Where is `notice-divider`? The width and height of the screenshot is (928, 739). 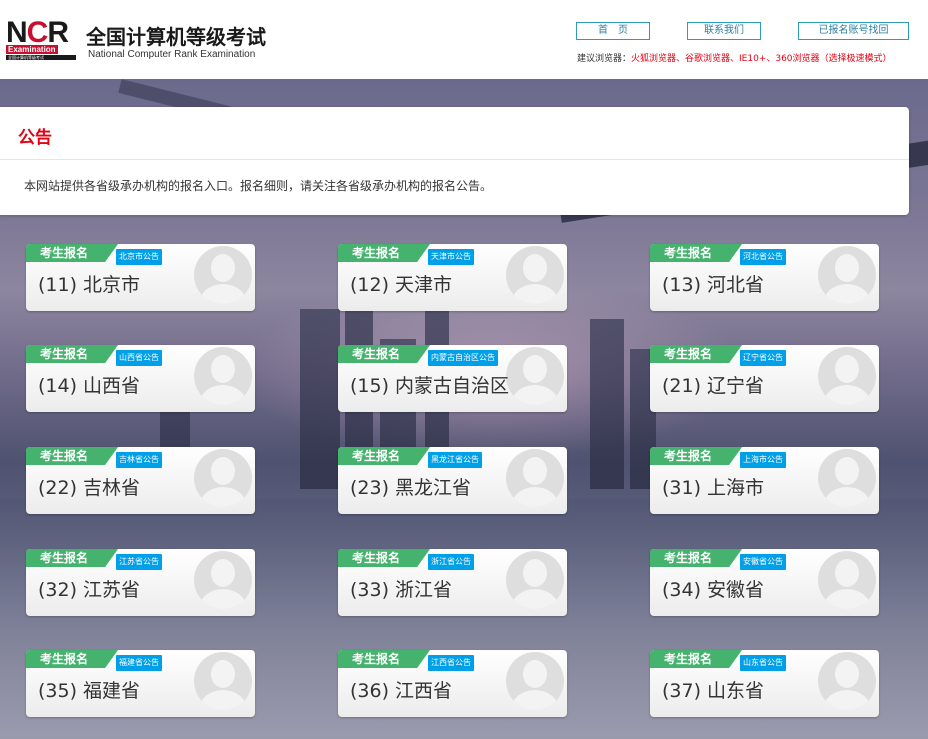 notice-divider is located at coordinates (454, 159).